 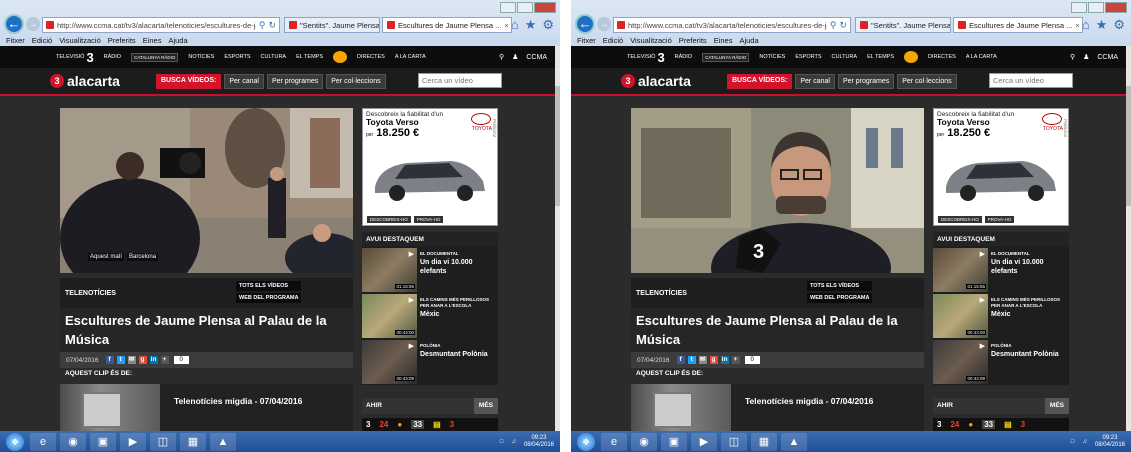 I want to click on chrome-task-icon: ◉, so click(x=644, y=441).